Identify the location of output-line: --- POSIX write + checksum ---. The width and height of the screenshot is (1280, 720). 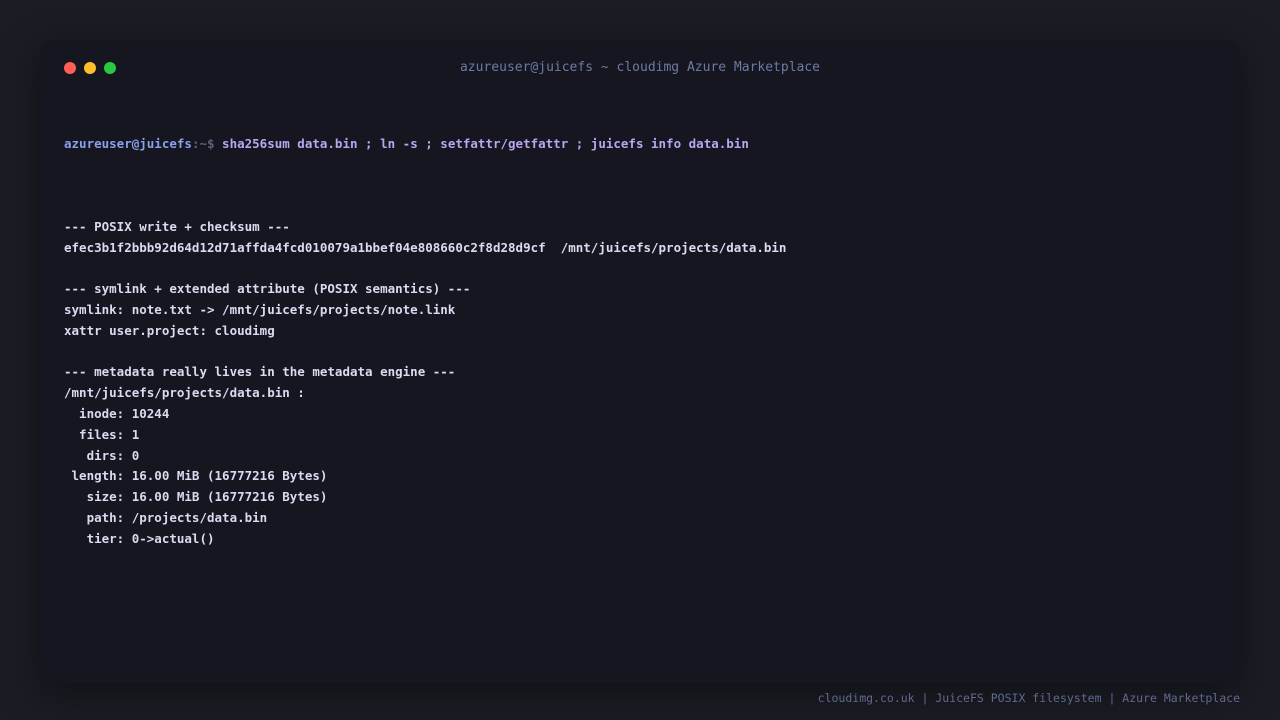
(177, 226).